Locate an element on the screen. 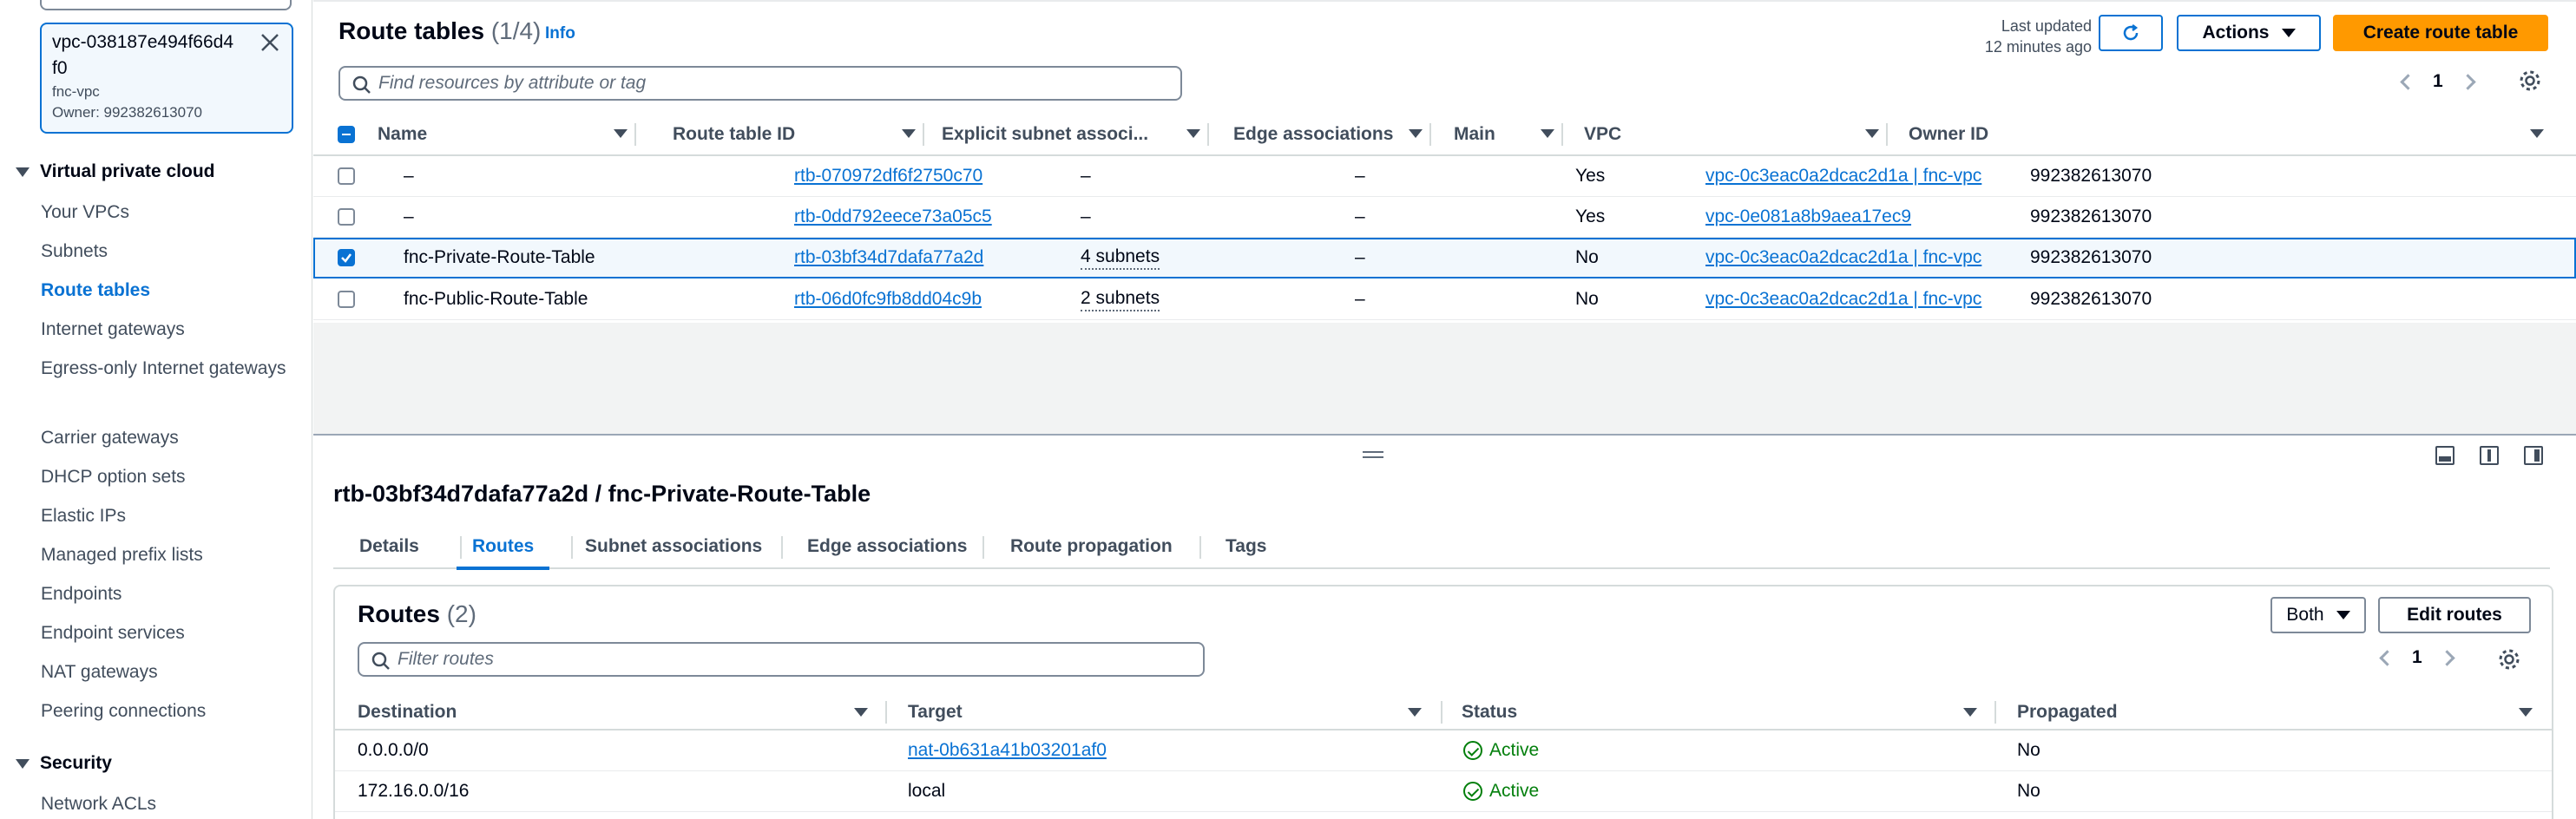 Image resolution: width=2576 pixels, height=819 pixels. col-route-table-id: Route table ID is located at coordinates (786, 134).